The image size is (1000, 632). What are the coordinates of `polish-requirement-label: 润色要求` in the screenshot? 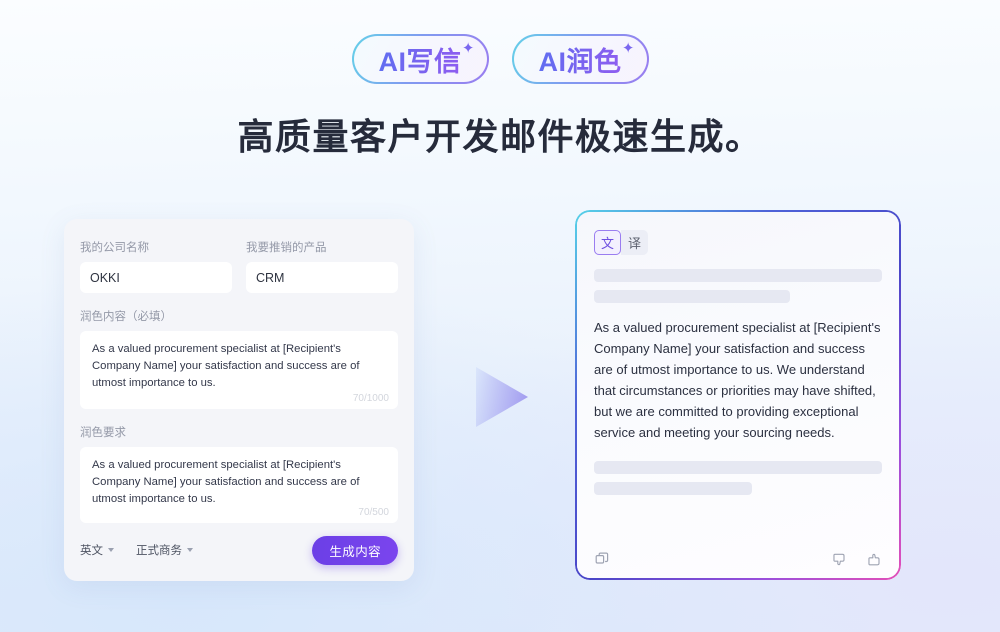 It's located at (103, 433).